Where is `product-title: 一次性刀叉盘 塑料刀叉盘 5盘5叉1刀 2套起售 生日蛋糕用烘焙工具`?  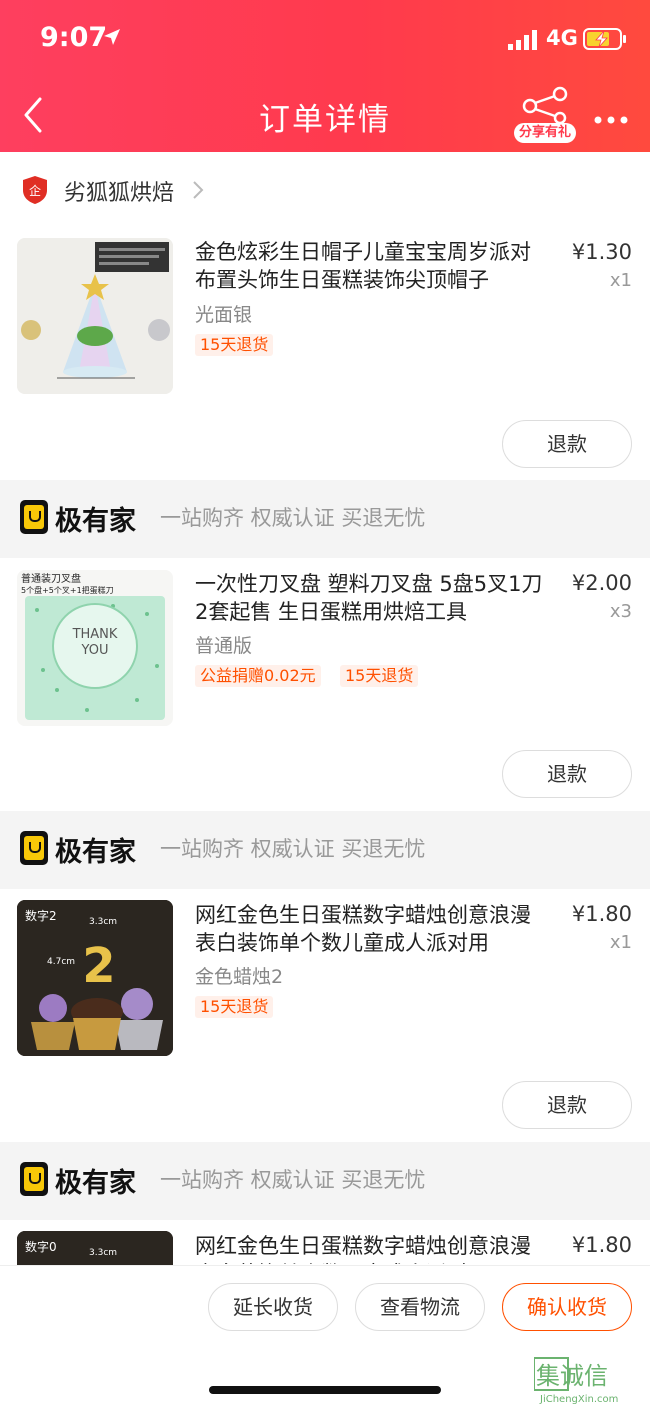
product-title: 一次性刀叉盘 塑料刀叉盘 5盘5叉1刀 2套起售 生日蛋糕用烘焙工具 is located at coordinates (370, 598).